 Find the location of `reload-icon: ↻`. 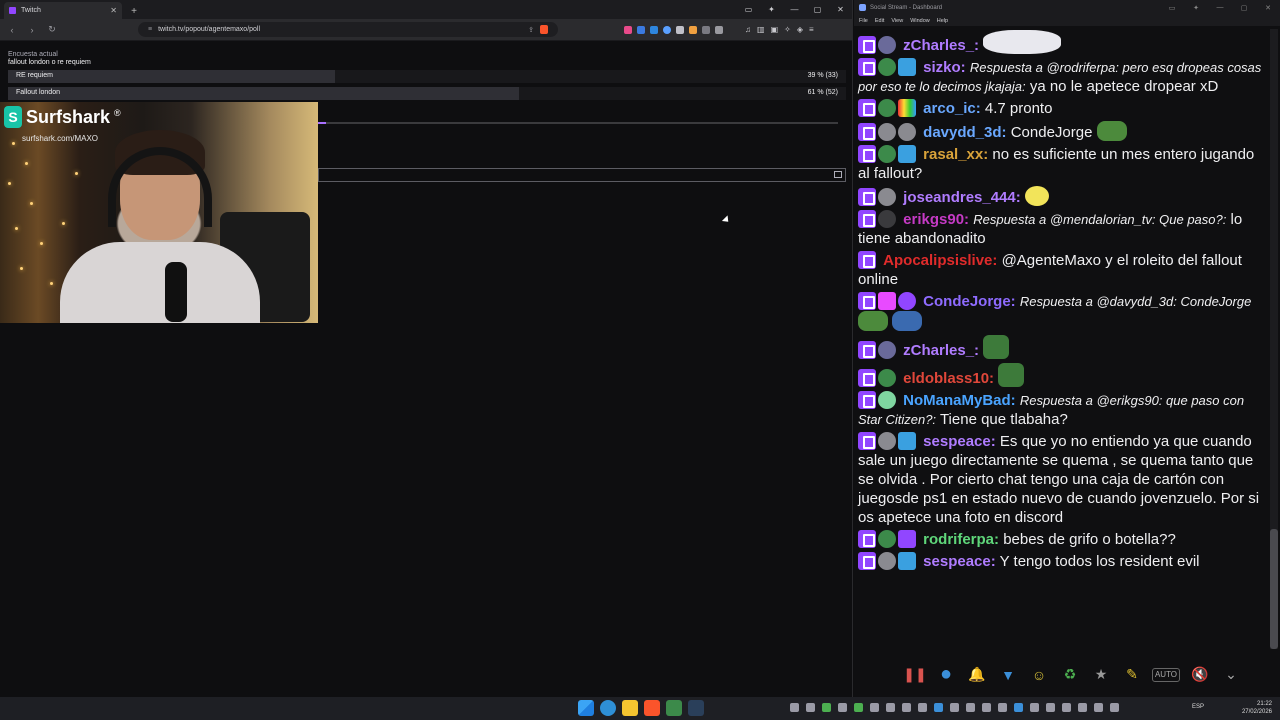

reload-icon: ↻ is located at coordinates (52, 29).